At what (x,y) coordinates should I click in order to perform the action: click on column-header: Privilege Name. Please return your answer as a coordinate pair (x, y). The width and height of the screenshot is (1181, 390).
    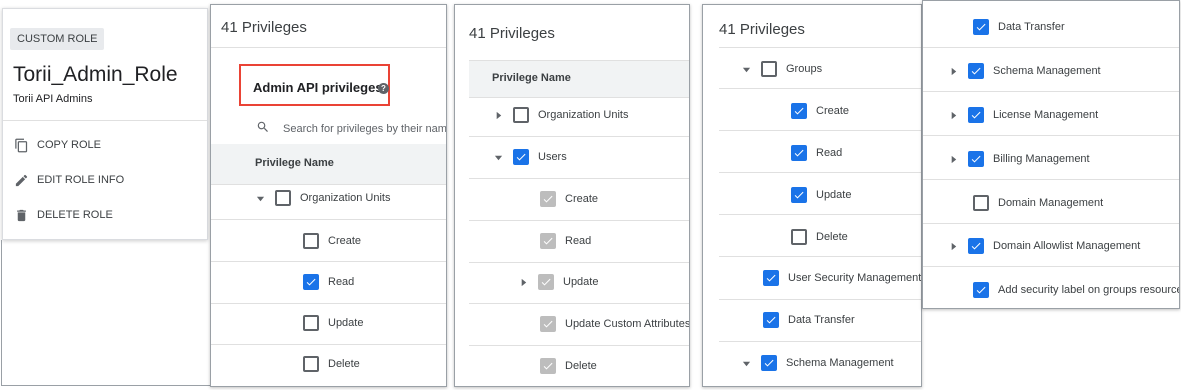
    Looking at the image, I should click on (294, 163).